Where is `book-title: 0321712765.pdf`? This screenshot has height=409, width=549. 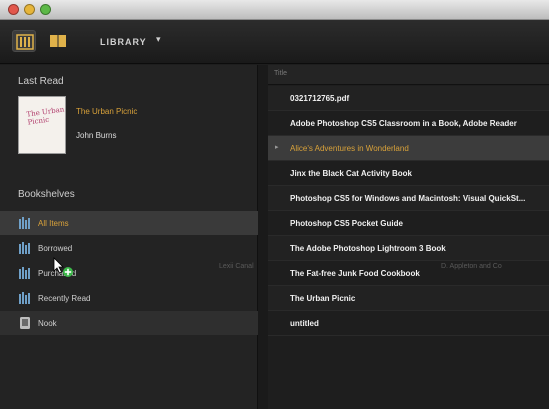
book-title: 0321712765.pdf is located at coordinates (320, 98).